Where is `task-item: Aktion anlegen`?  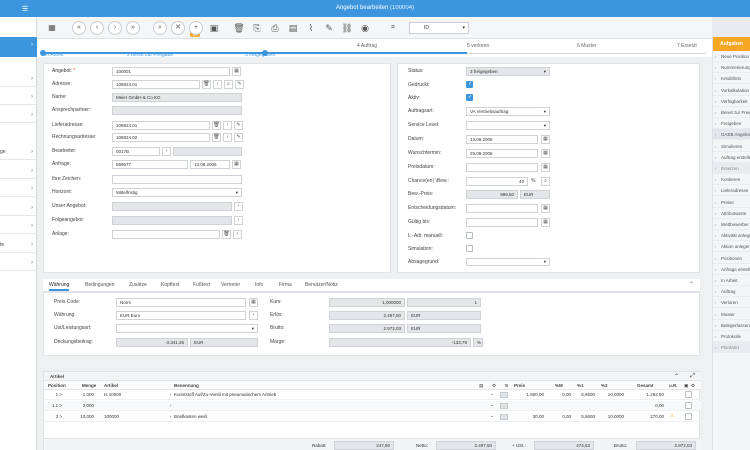 task-item: Aktion anlegen is located at coordinates (731, 247).